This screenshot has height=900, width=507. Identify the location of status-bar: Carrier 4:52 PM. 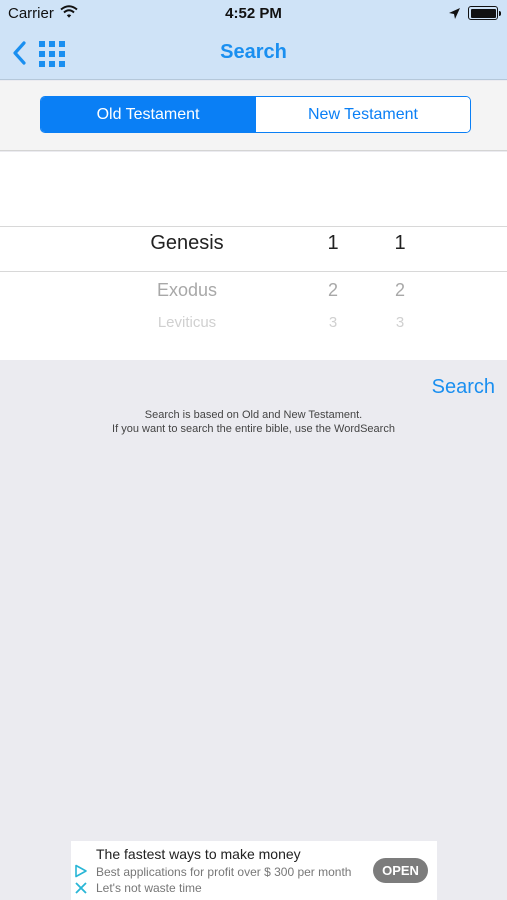
(253, 14).